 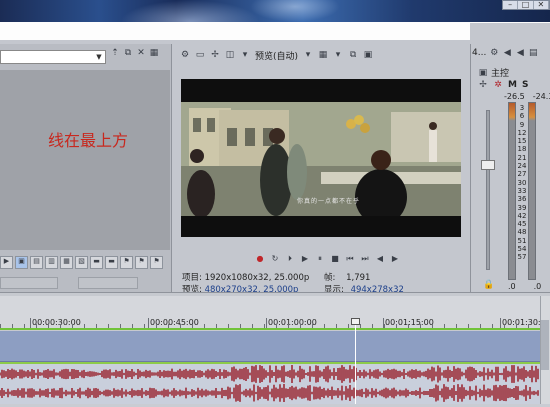 I want to click on record-icon: ●, so click(x=260, y=259).